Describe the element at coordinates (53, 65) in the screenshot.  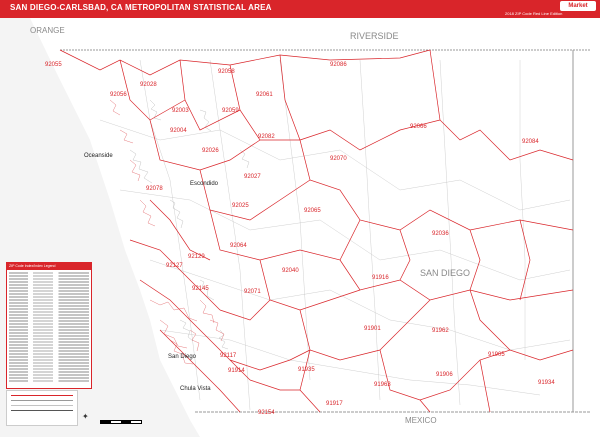
I see `zip-label: 92055` at that location.